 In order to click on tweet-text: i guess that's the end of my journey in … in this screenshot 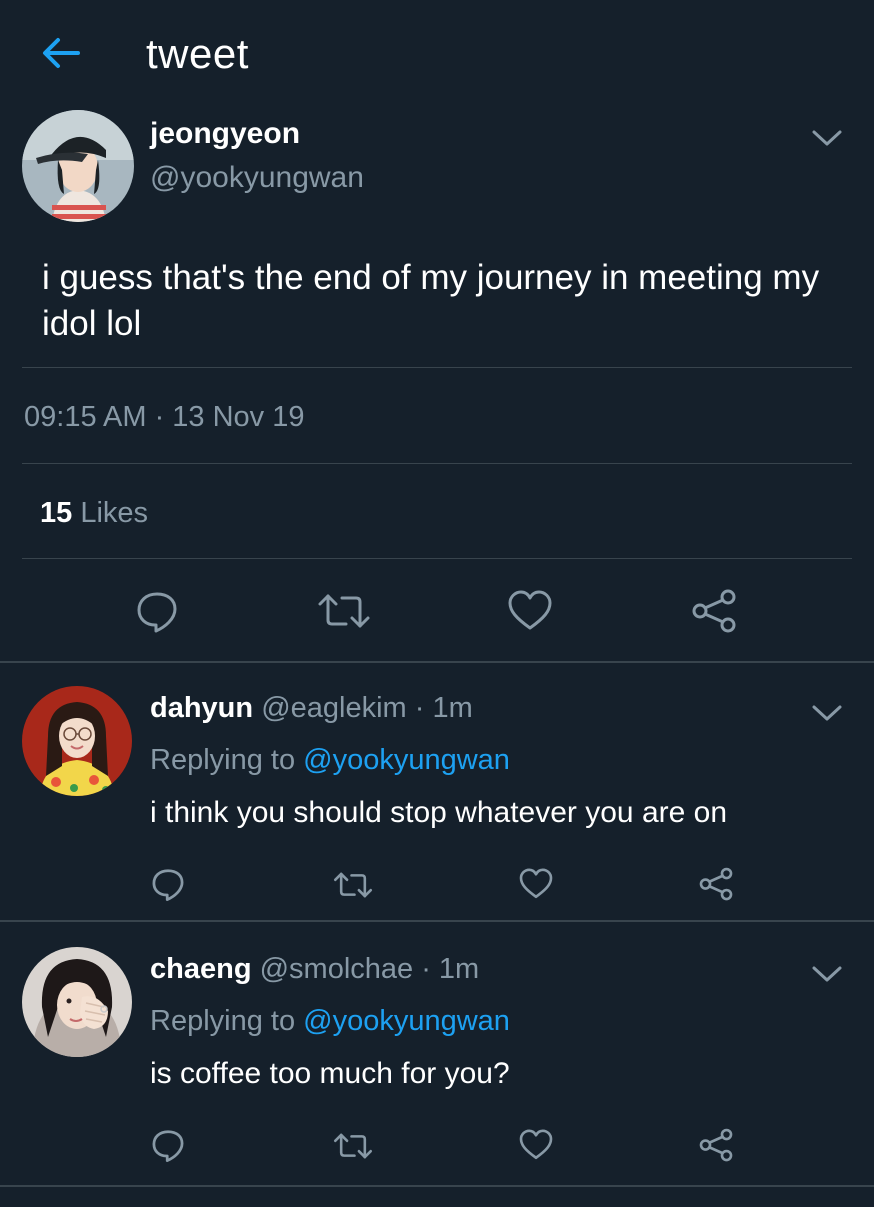, I will do `click(431, 300)`.